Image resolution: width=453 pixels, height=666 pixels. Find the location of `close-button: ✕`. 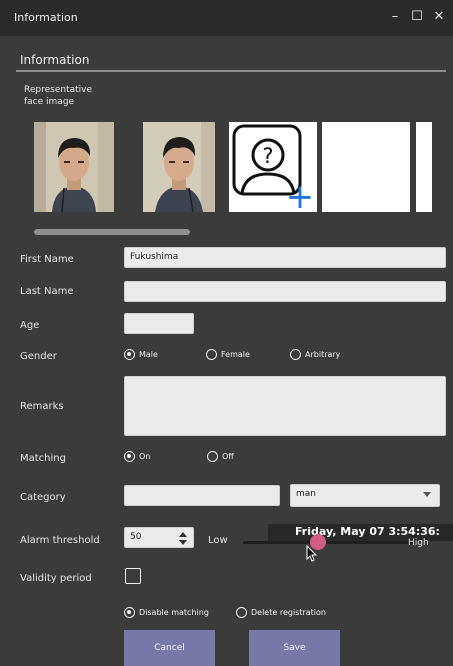

close-button: ✕ is located at coordinates (439, 17).